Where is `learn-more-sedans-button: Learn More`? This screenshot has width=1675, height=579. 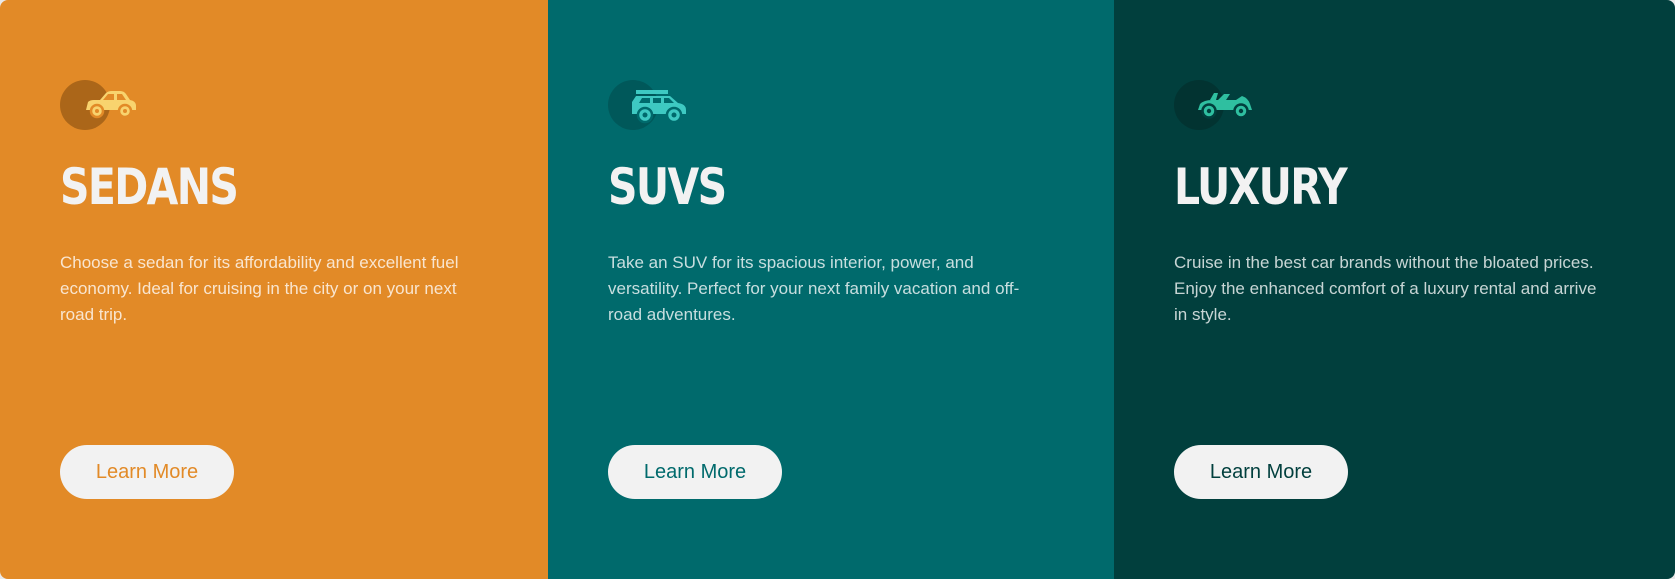 learn-more-sedans-button: Learn More is located at coordinates (147, 472).